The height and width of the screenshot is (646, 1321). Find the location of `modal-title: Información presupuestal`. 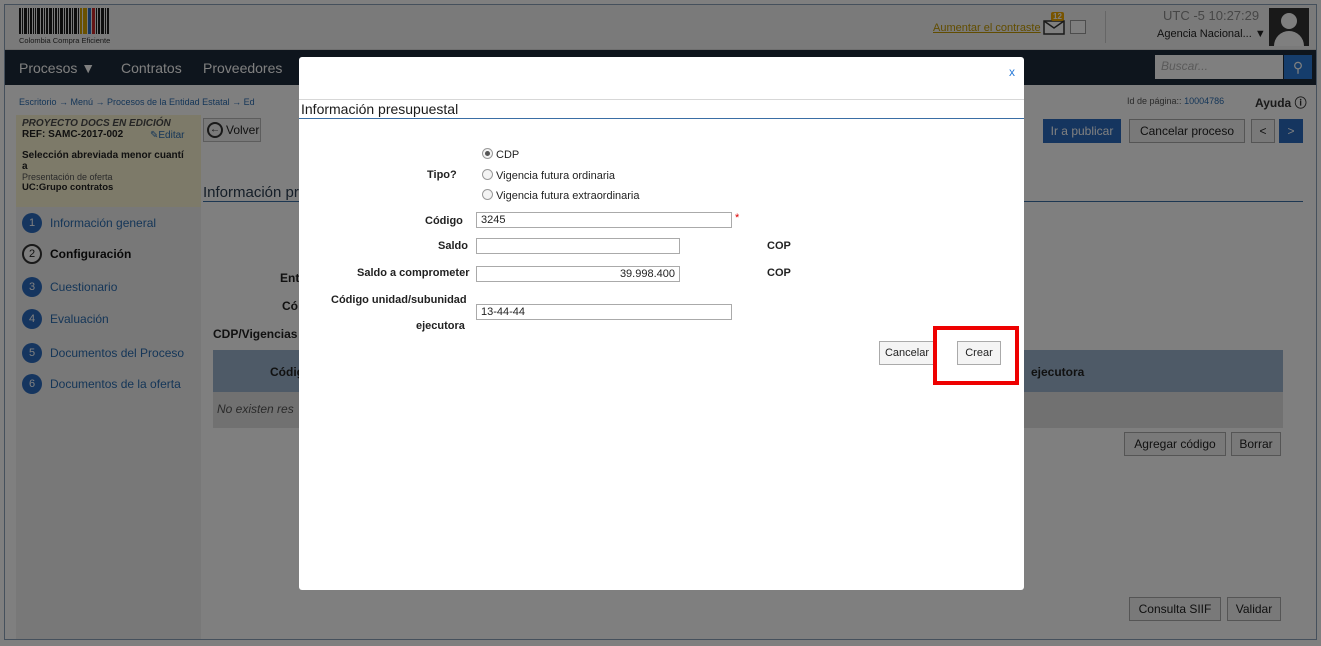

modal-title: Información presupuestal is located at coordinates (380, 109).